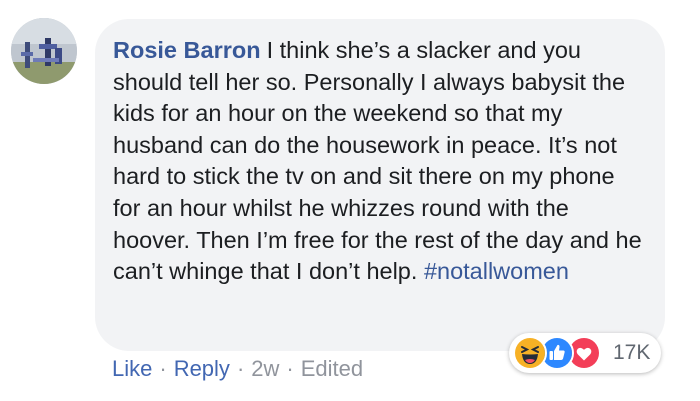 This screenshot has height=401, width=700. Describe the element at coordinates (530, 353) in the screenshot. I see `haha-icon` at that location.